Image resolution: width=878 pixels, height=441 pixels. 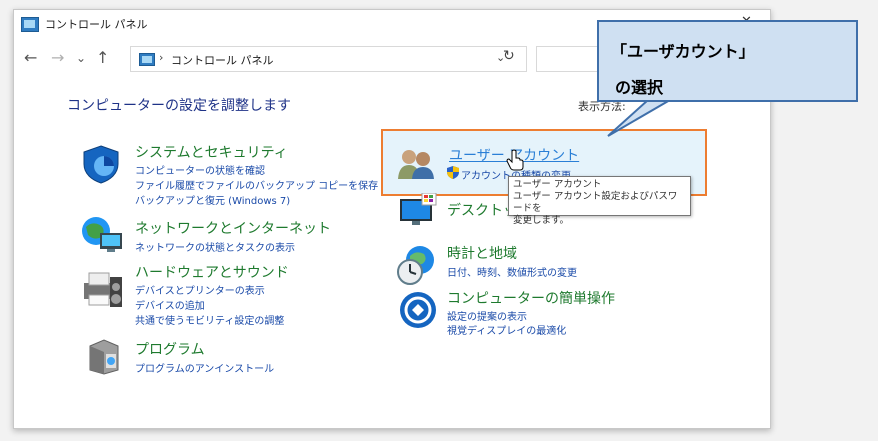 What do you see at coordinates (212, 272) in the screenshot?
I see `category-title-hardware-sound: ハードウェアとサウンド` at bounding box center [212, 272].